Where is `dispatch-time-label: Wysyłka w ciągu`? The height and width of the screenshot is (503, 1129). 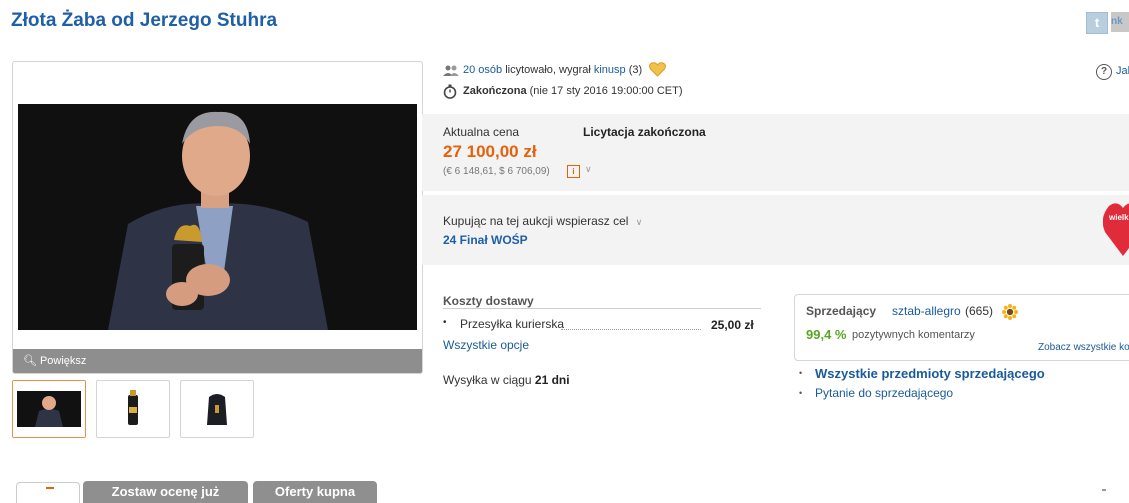 dispatch-time-label: Wysyłka w ciągu is located at coordinates (489, 380).